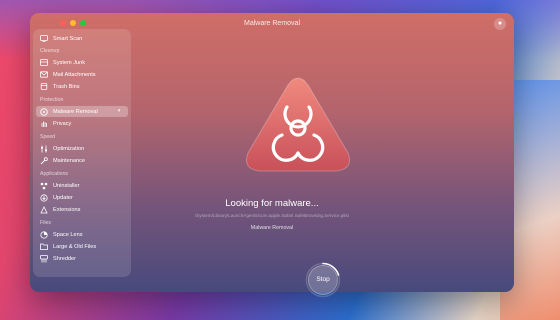 The height and width of the screenshot is (320, 560). I want to click on sidebar-section-applications: Applications, so click(54, 174).